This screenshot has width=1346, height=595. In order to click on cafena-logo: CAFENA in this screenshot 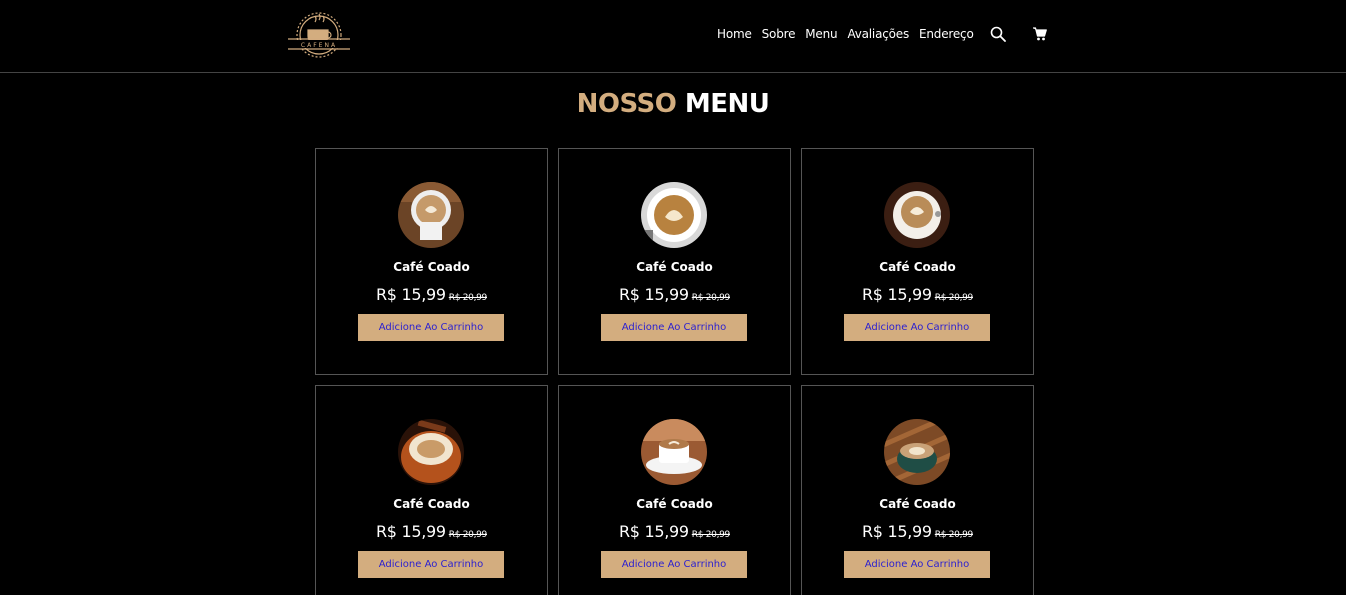, I will do `click(319, 35)`.